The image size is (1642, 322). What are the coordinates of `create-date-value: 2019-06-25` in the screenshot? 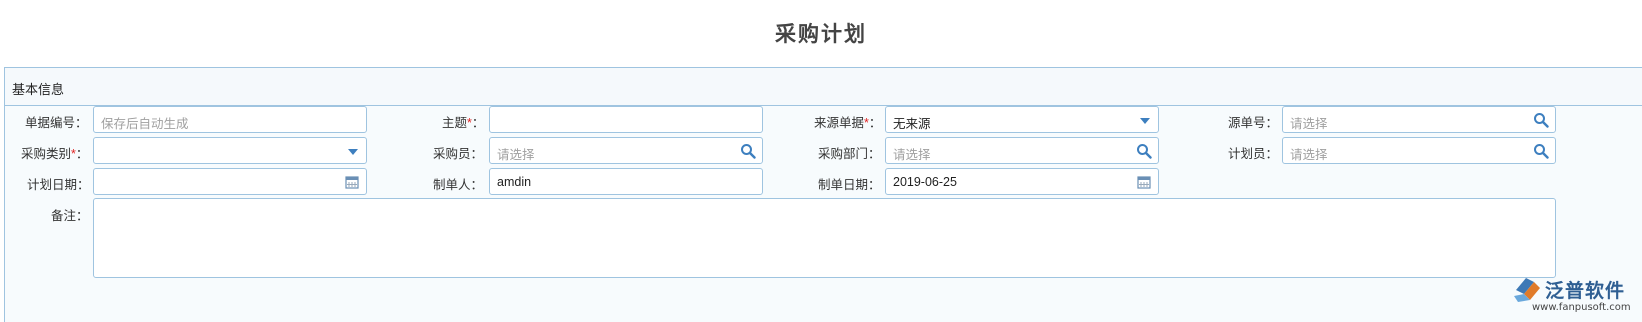 It's located at (925, 182).